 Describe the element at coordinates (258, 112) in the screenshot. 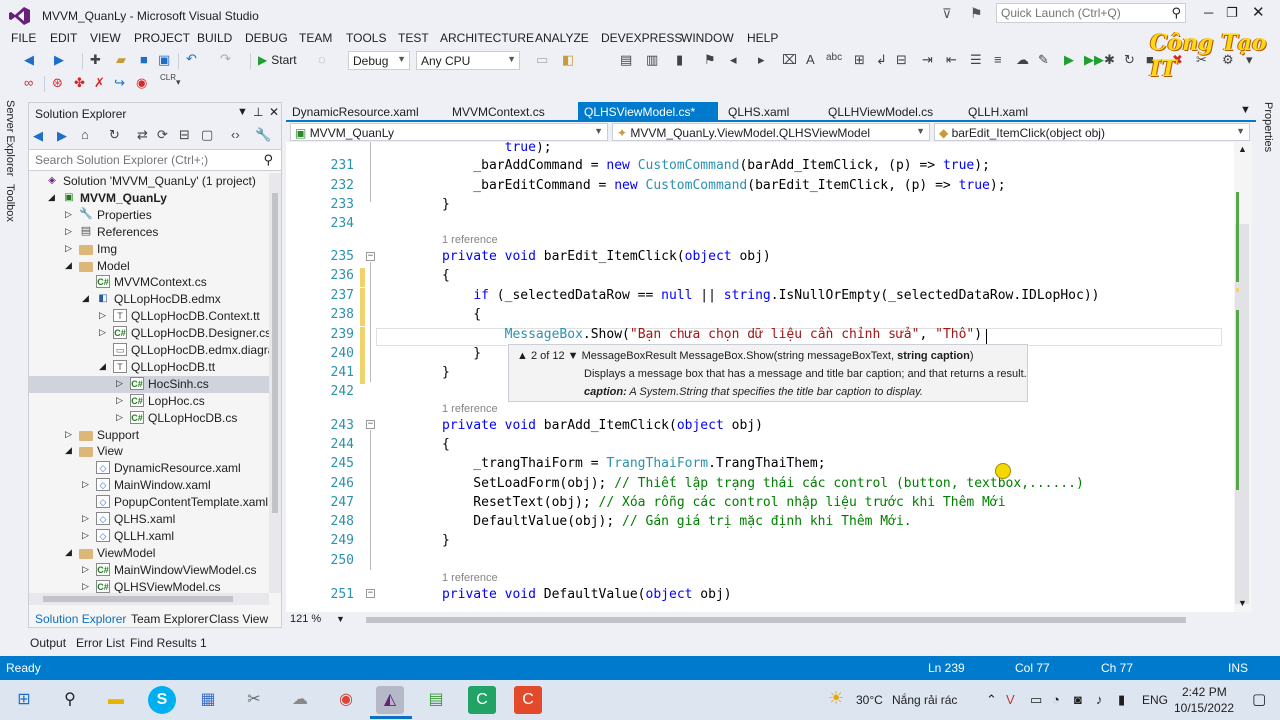

I see `pin-icon: ⊥` at that location.